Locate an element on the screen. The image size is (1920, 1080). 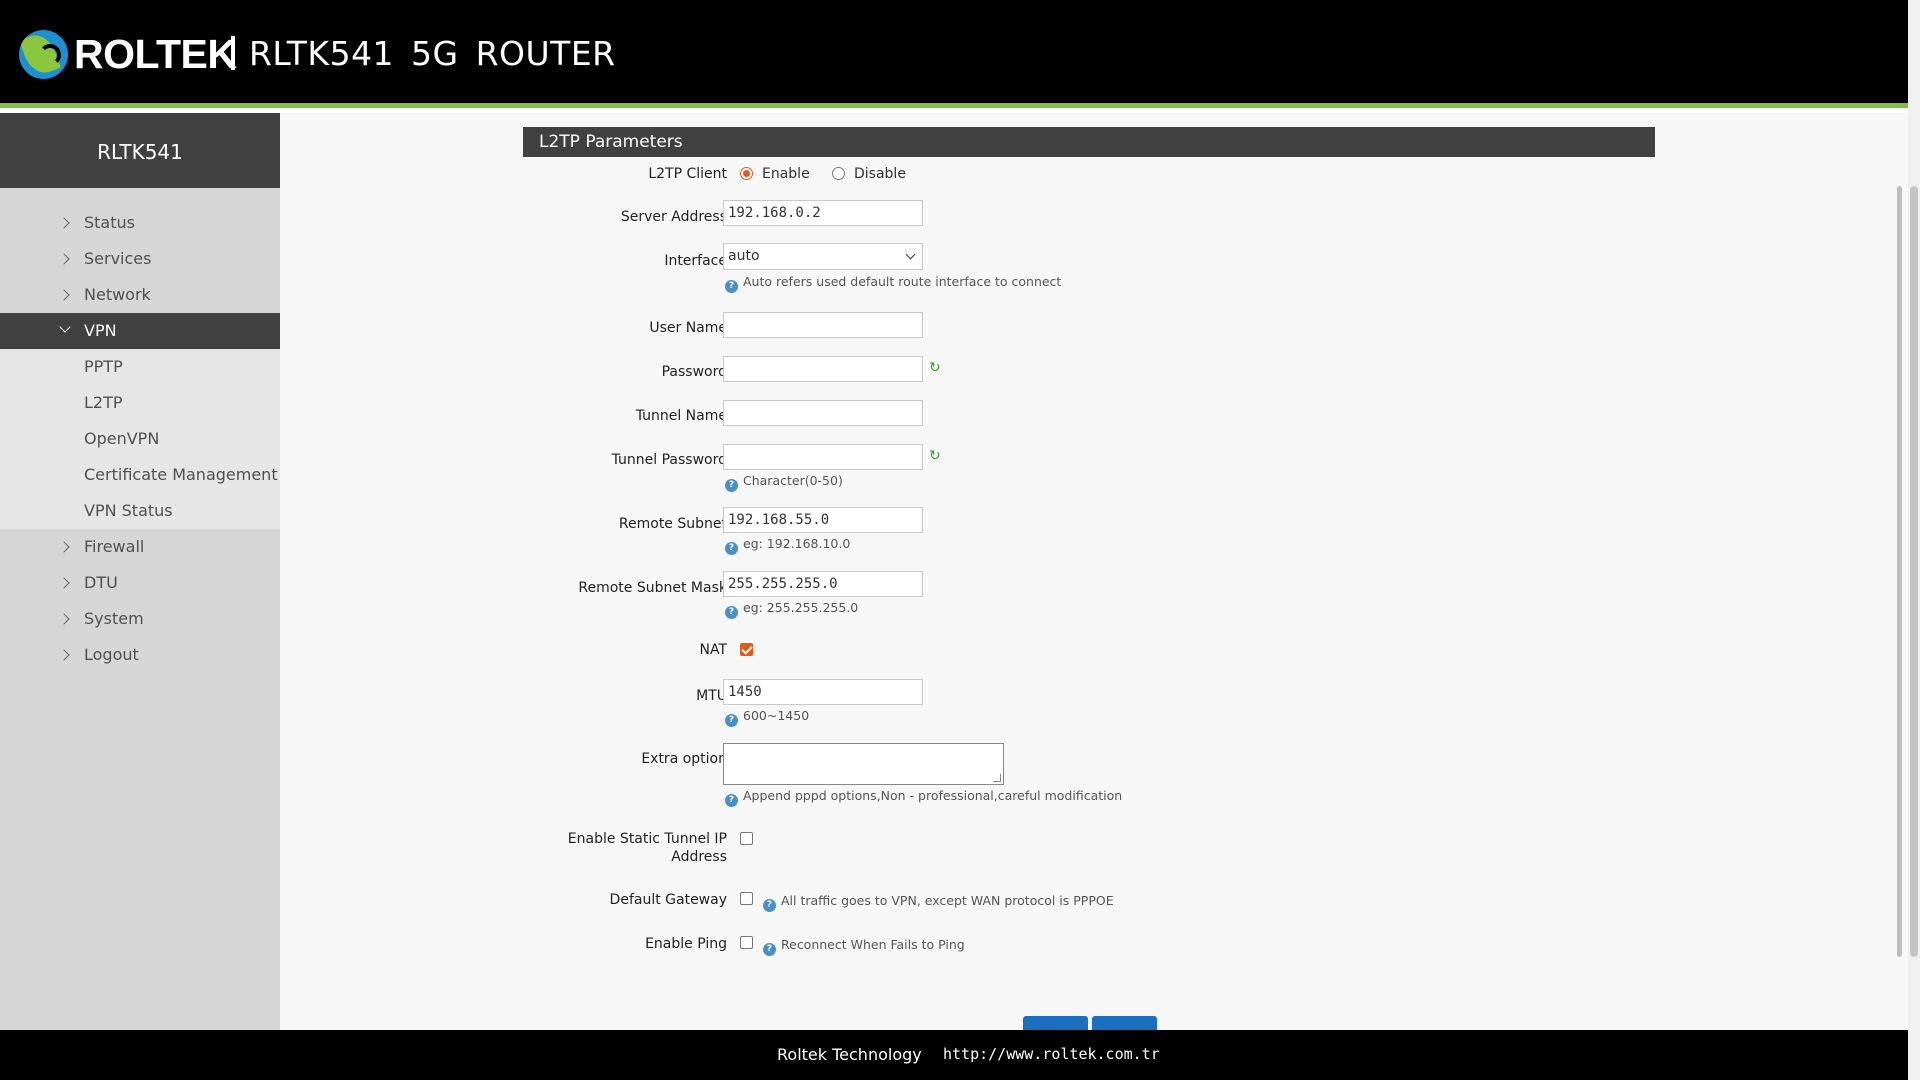
top-header: ROLTEK RLTK541 5G ROUTER is located at coordinates (954, 54).